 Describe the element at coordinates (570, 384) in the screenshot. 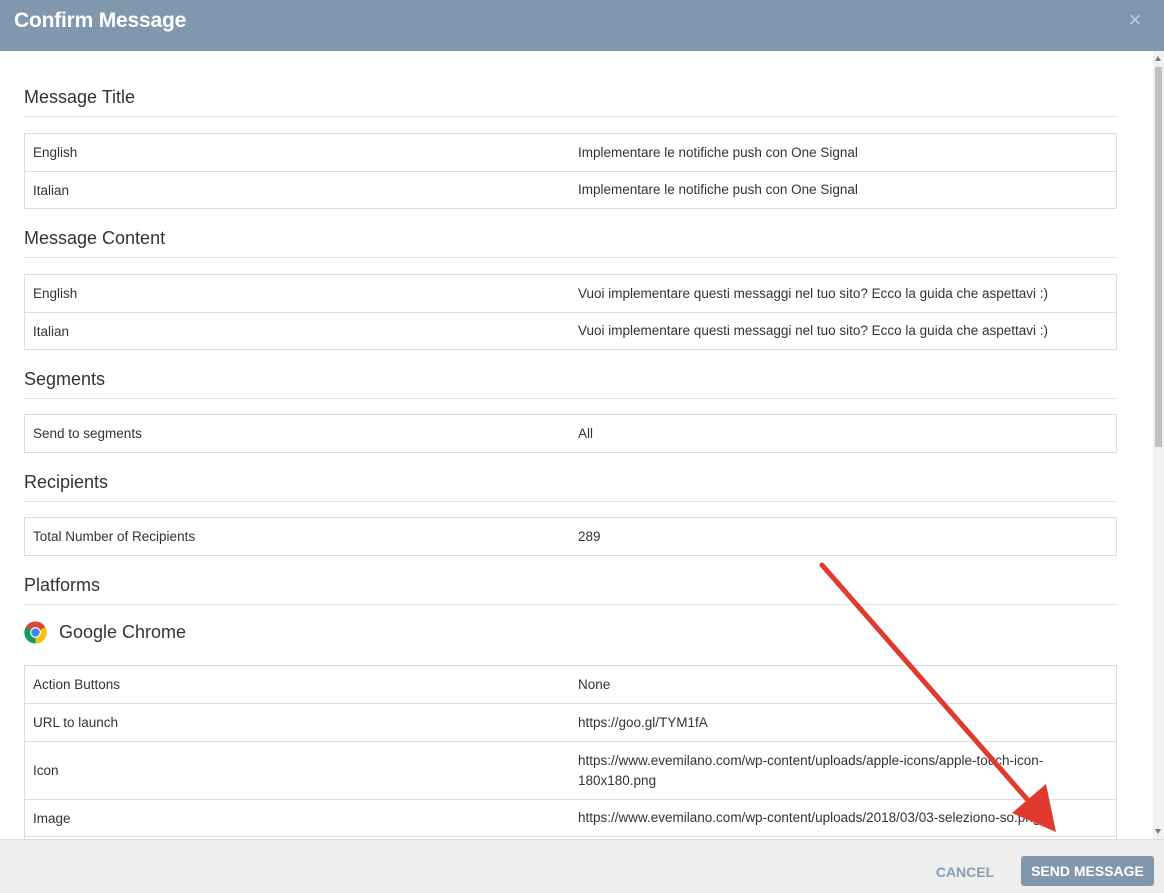

I see `section-title-segments: Segments` at that location.